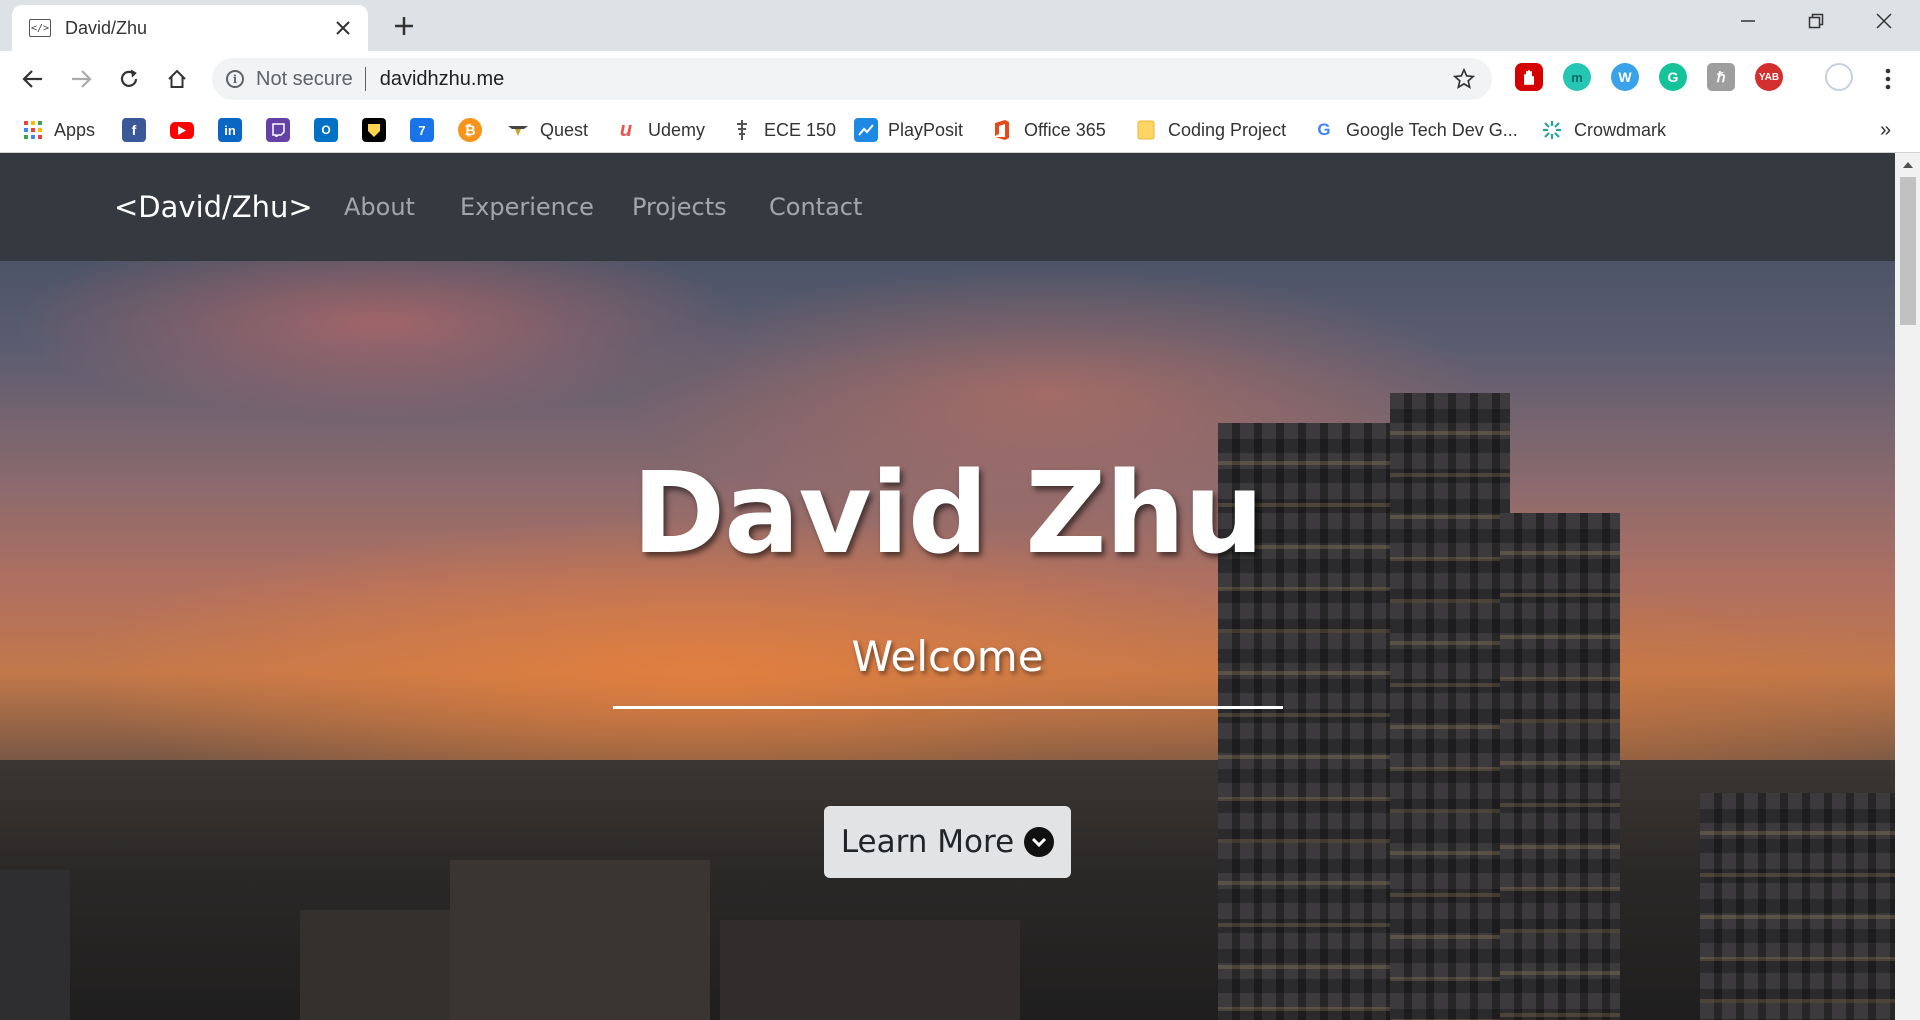 The width and height of the screenshot is (1920, 1020). I want to click on profile-icon, so click(1839, 77).